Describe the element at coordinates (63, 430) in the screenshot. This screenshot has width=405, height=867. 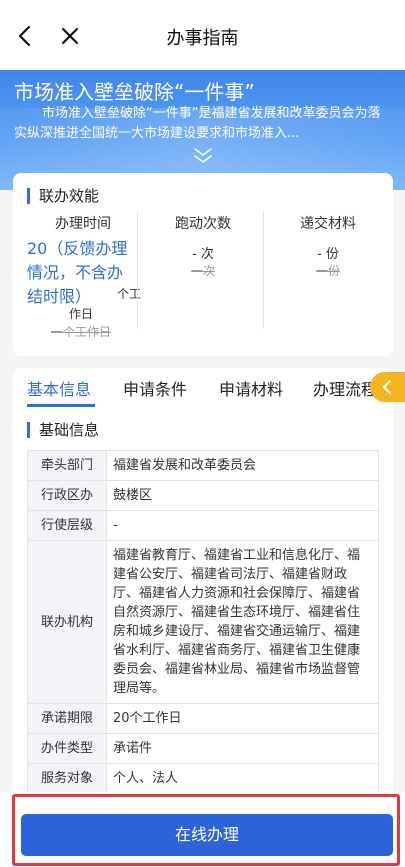
I see `basic-section-title: 基础信息` at that location.